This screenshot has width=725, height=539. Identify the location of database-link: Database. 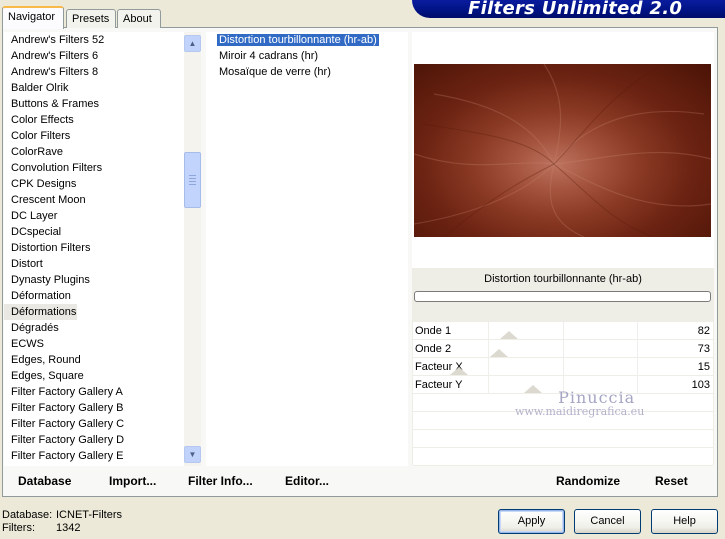
(44, 481).